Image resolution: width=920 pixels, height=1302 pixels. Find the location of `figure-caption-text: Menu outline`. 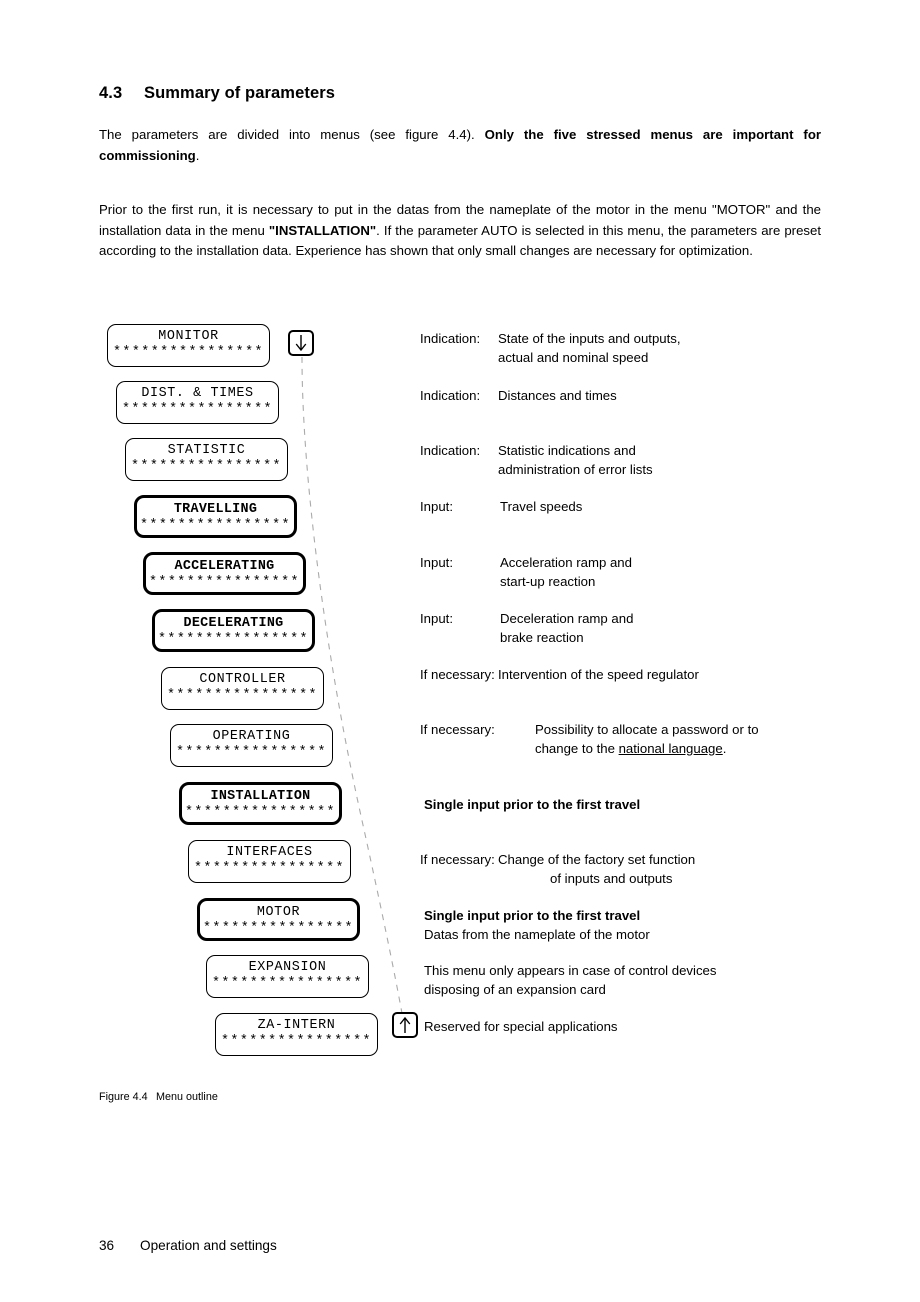

figure-caption-text: Menu outline is located at coordinates (187, 1097).